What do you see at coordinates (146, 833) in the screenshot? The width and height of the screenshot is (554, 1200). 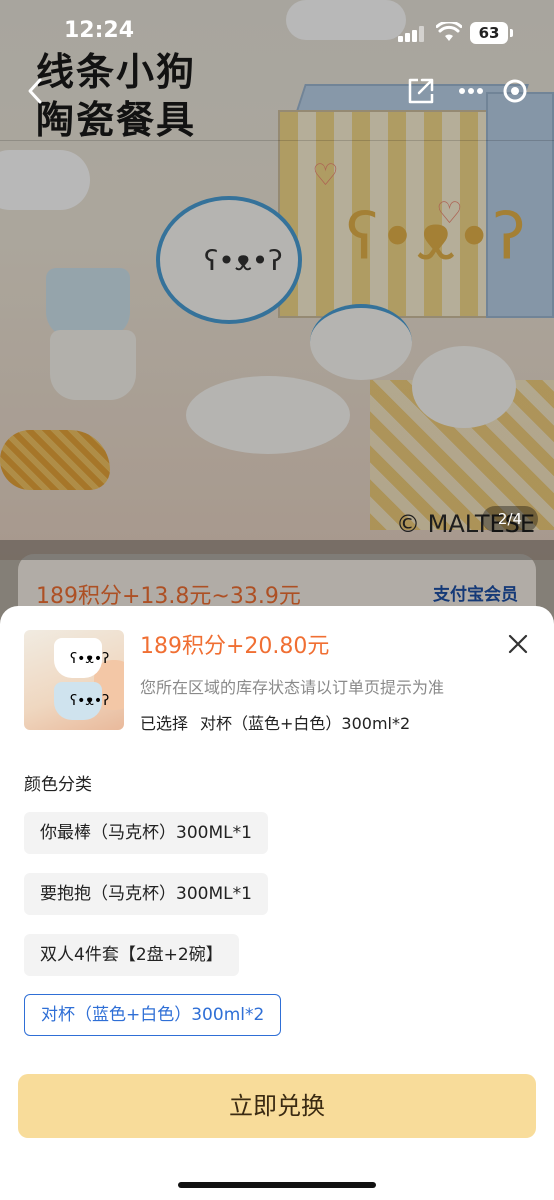 I see `option-chip: 你最棒（马克杯）300ML*1` at bounding box center [146, 833].